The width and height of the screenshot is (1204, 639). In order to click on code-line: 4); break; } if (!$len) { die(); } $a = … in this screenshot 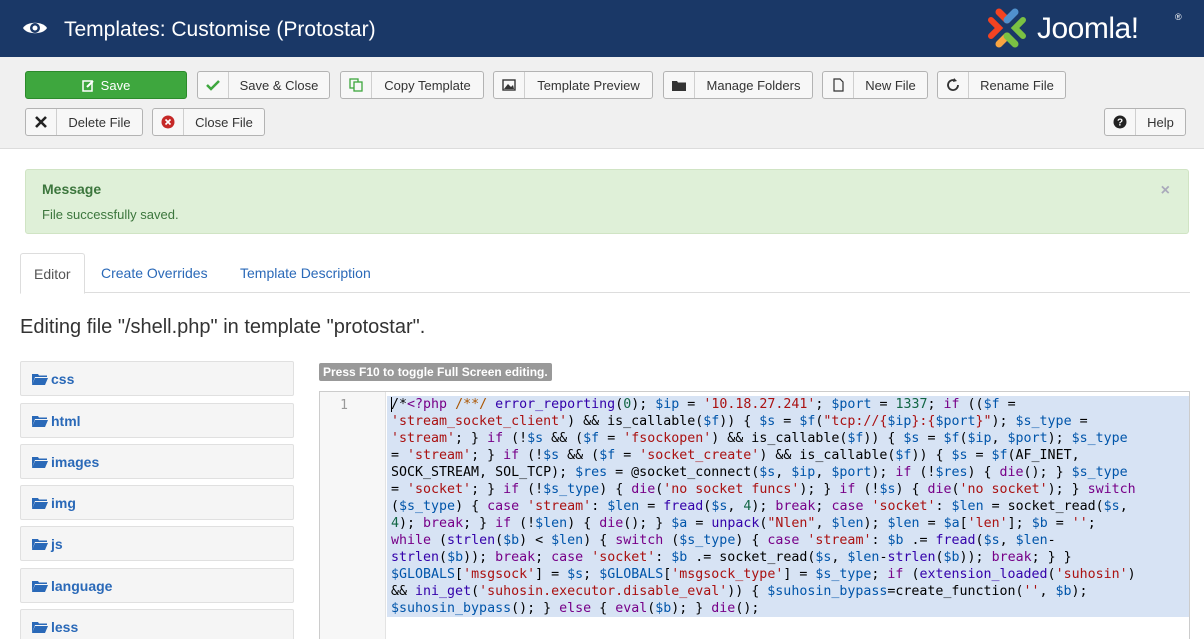, I will do `click(743, 523)`.